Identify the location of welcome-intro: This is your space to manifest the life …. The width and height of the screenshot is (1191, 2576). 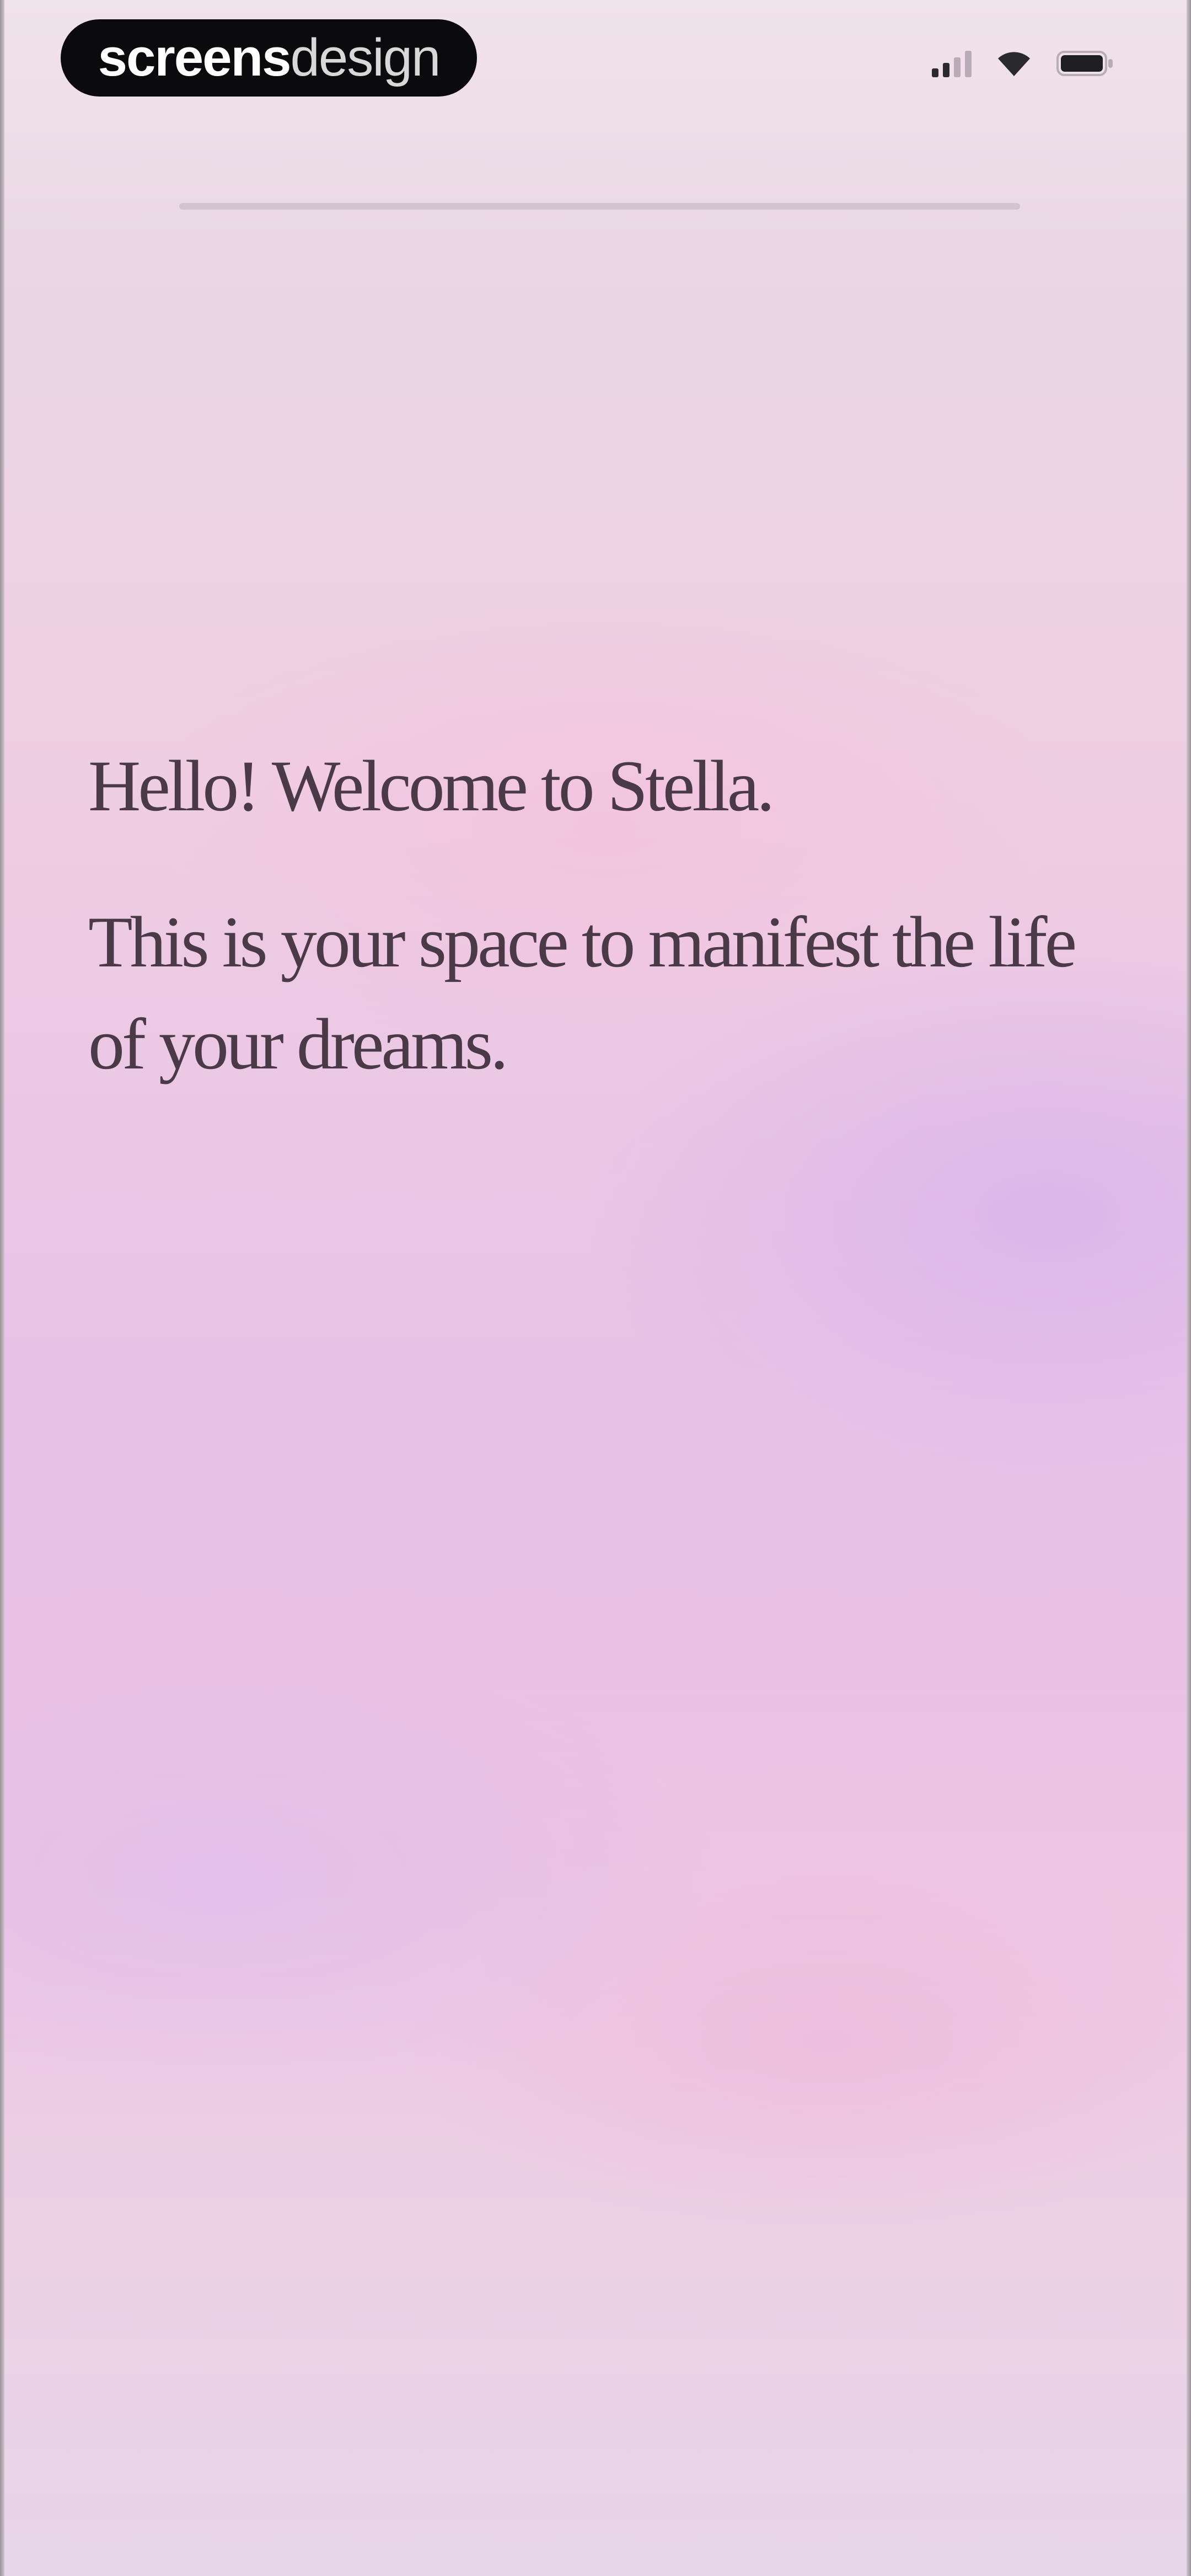
(582, 992).